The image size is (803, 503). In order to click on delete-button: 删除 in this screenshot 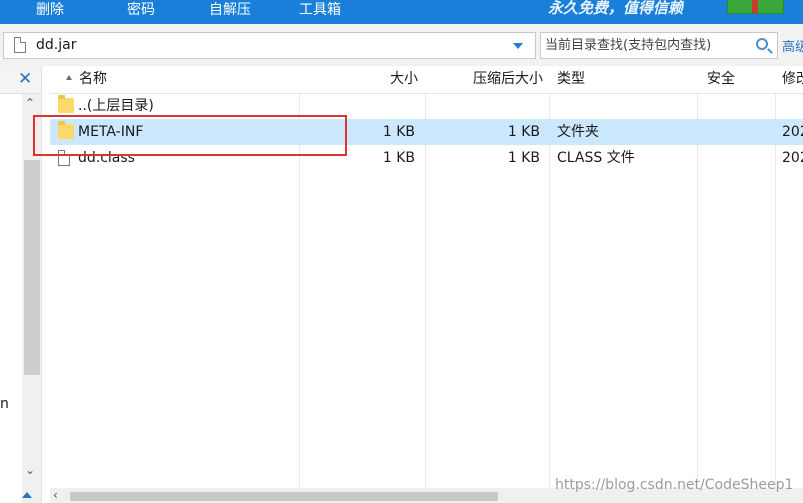, I will do `click(50, 11)`.